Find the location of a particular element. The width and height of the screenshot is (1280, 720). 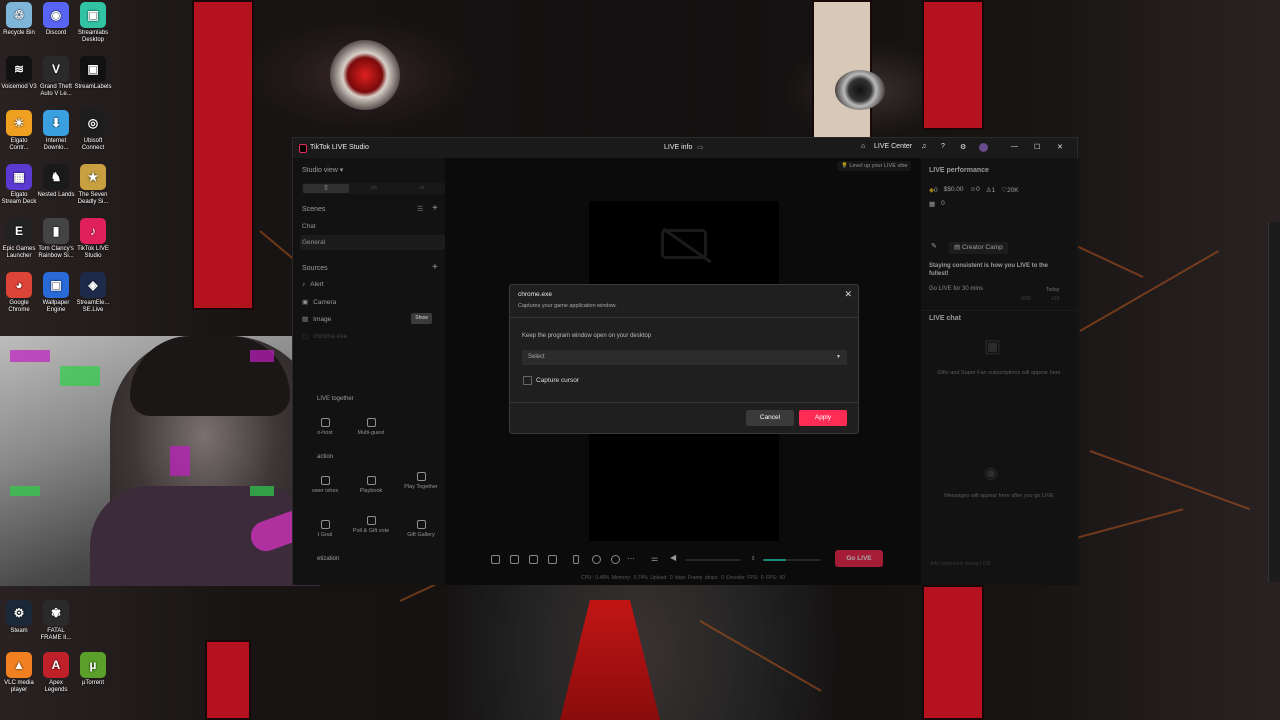

desktop-icon: E Epic Games Launcher is located at coordinates (19, 239).